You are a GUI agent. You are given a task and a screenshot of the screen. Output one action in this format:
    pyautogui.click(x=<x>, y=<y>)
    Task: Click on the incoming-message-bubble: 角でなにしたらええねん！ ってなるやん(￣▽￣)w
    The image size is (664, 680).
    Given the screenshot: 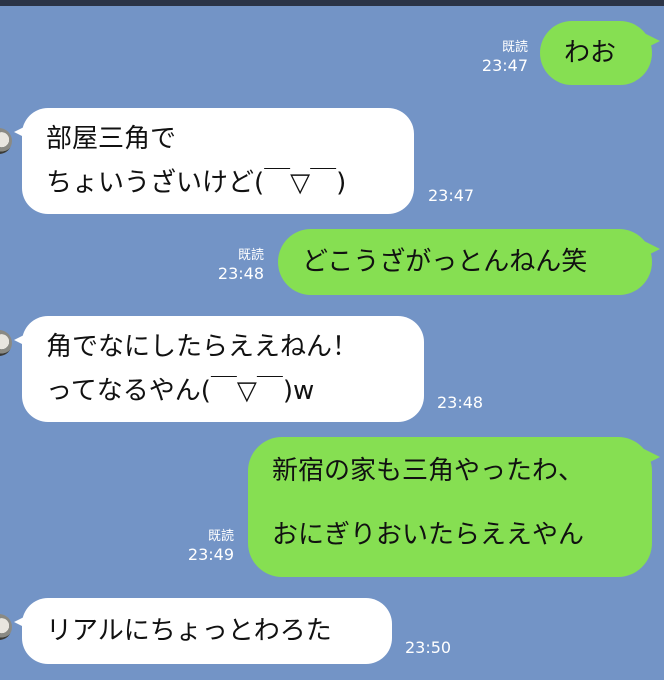 What is the action you would take?
    pyautogui.click(x=219, y=369)
    